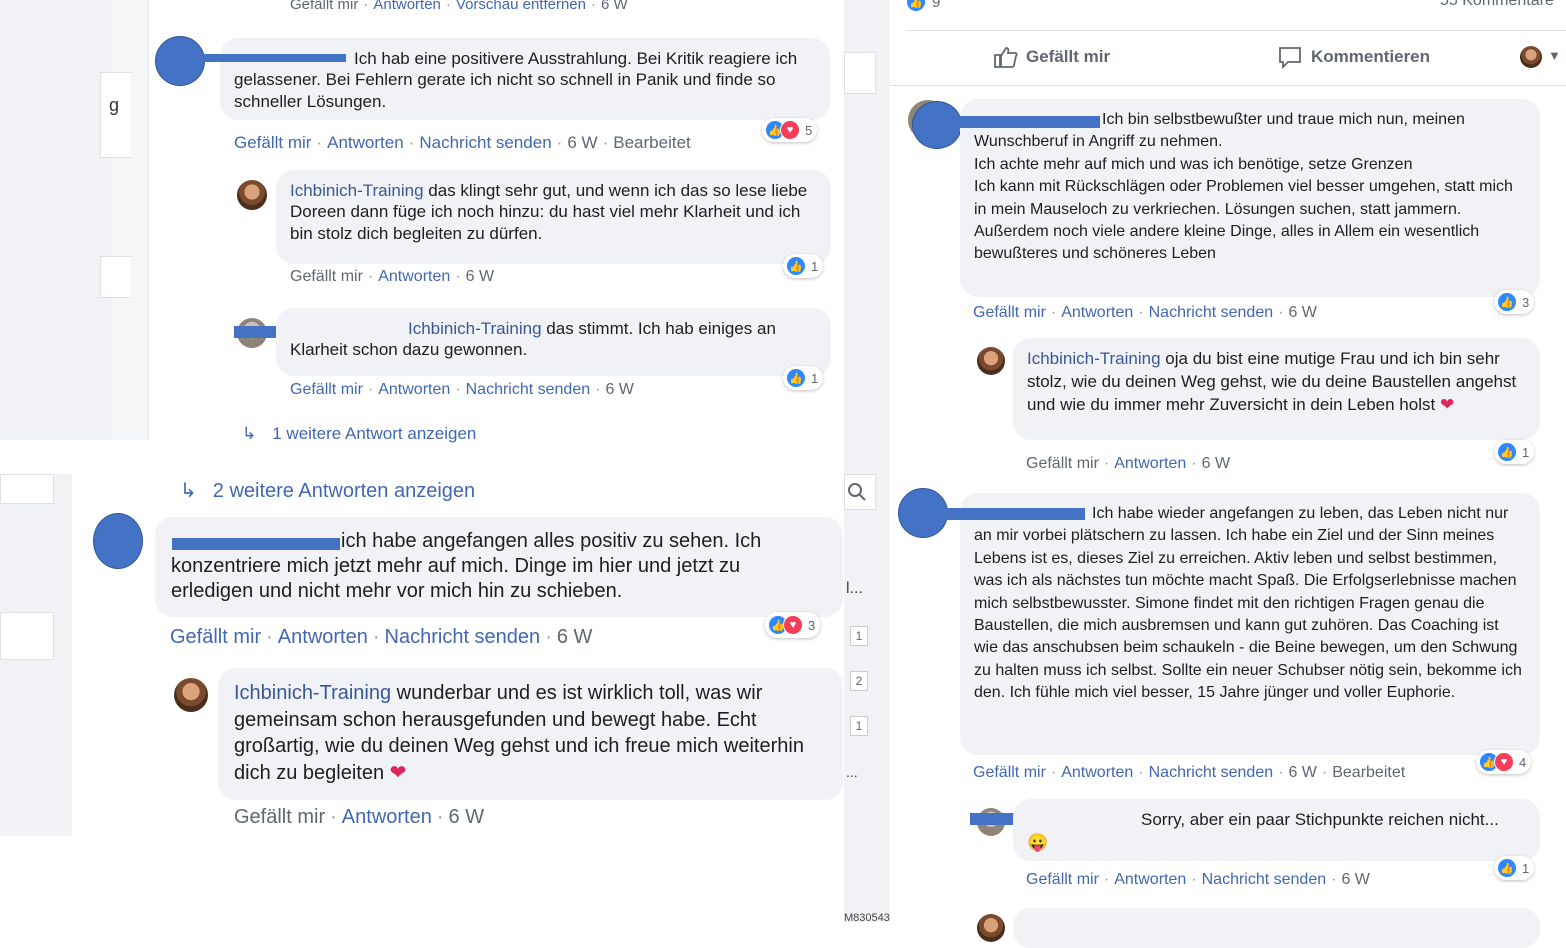 The height and width of the screenshot is (948, 1566). What do you see at coordinates (1531, 57) in the screenshot?
I see `avatar-selector` at bounding box center [1531, 57].